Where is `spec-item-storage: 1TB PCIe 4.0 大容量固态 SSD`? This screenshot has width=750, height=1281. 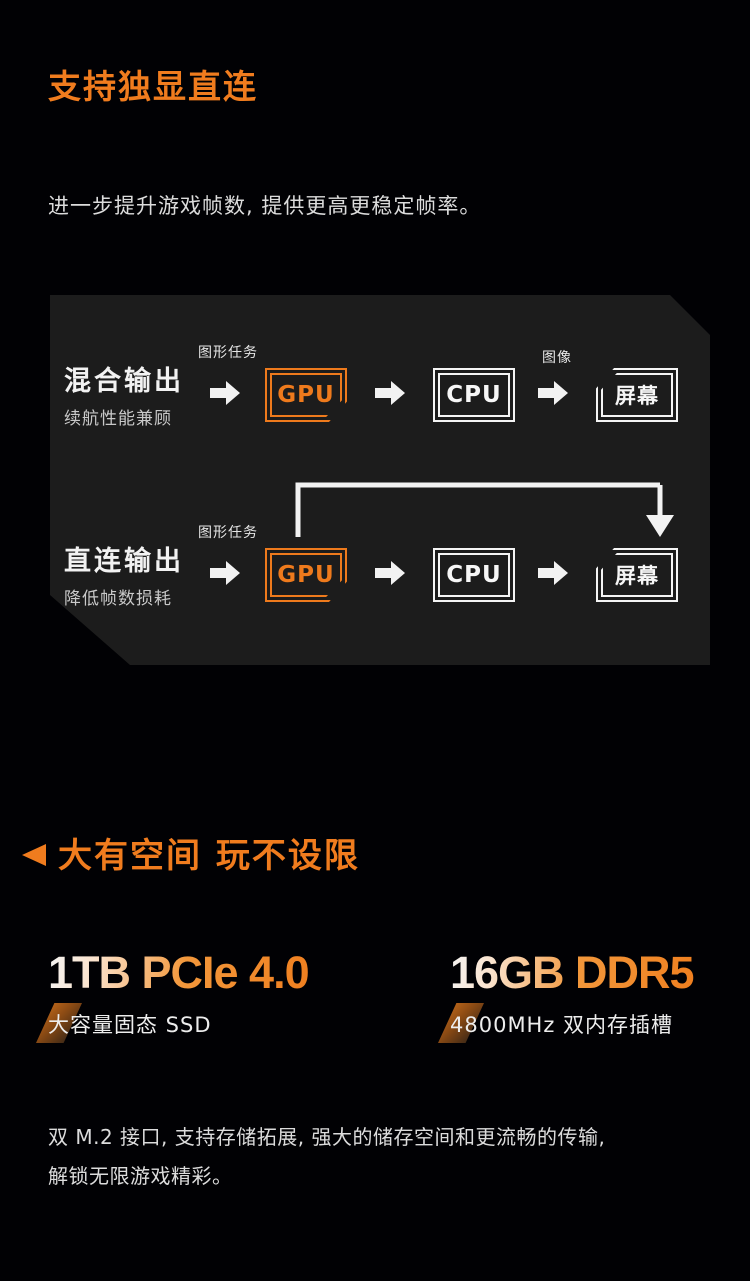 spec-item-storage: 1TB PCIe 4.0 大容量固态 SSD is located at coordinates (173, 995).